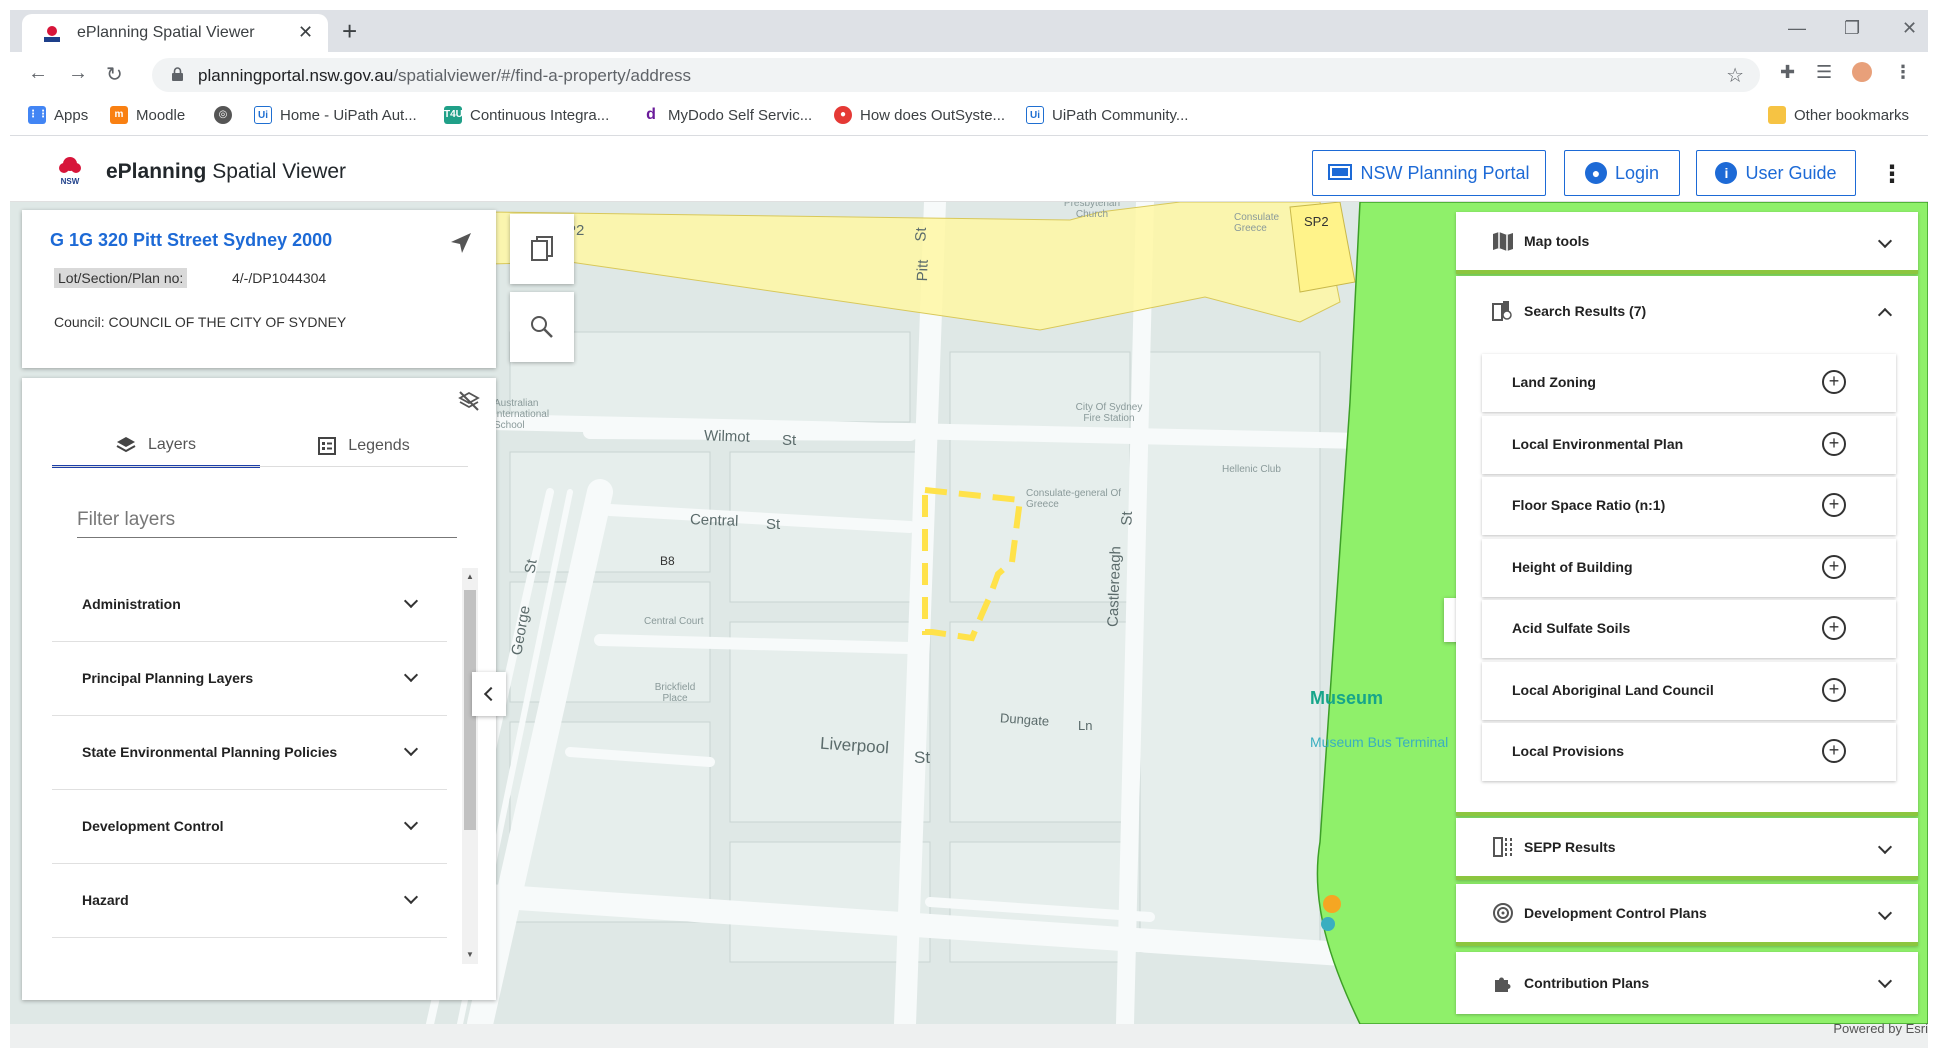 This screenshot has width=1938, height=1048. Describe the element at coordinates (522, 414) in the screenshot. I see `poi-school: Australian International School` at that location.